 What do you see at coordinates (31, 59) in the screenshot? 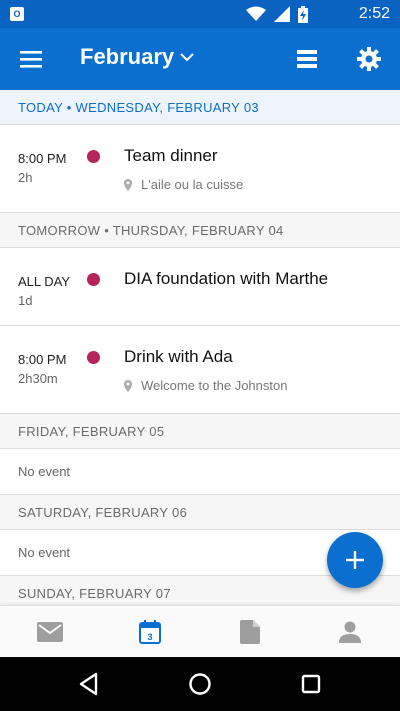
I see `menu-icon` at bounding box center [31, 59].